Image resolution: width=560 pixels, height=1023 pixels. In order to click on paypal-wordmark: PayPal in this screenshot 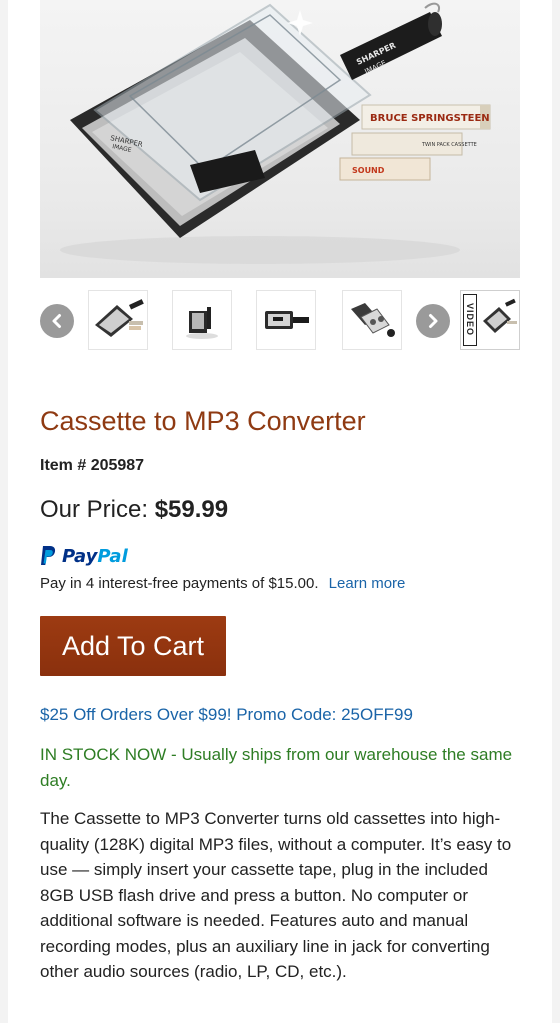, I will do `click(95, 556)`.